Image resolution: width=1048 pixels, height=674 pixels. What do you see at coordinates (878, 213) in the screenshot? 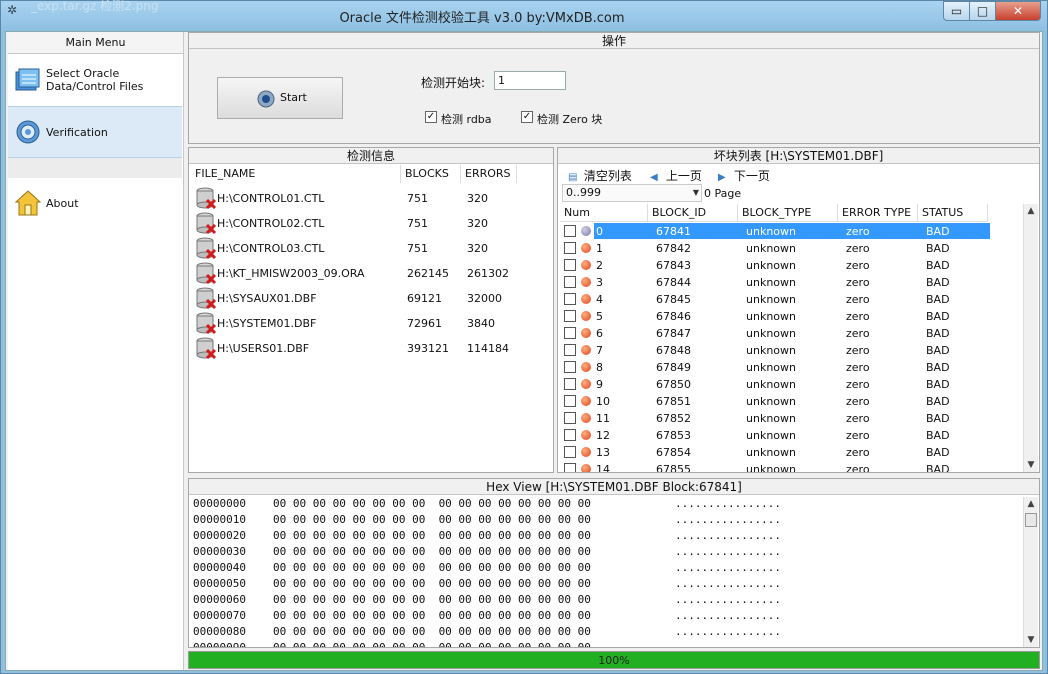
I see `error-type-header: ERROR TYPE` at bounding box center [878, 213].